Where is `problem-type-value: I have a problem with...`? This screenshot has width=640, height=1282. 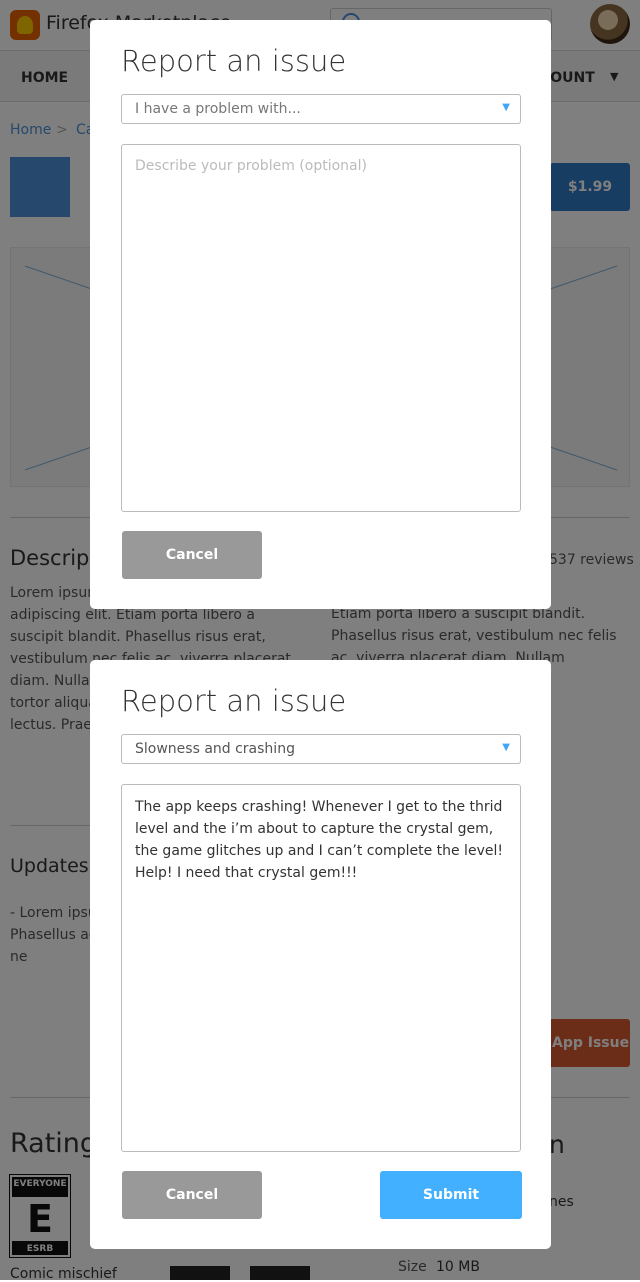 problem-type-value: I have a problem with... is located at coordinates (218, 109).